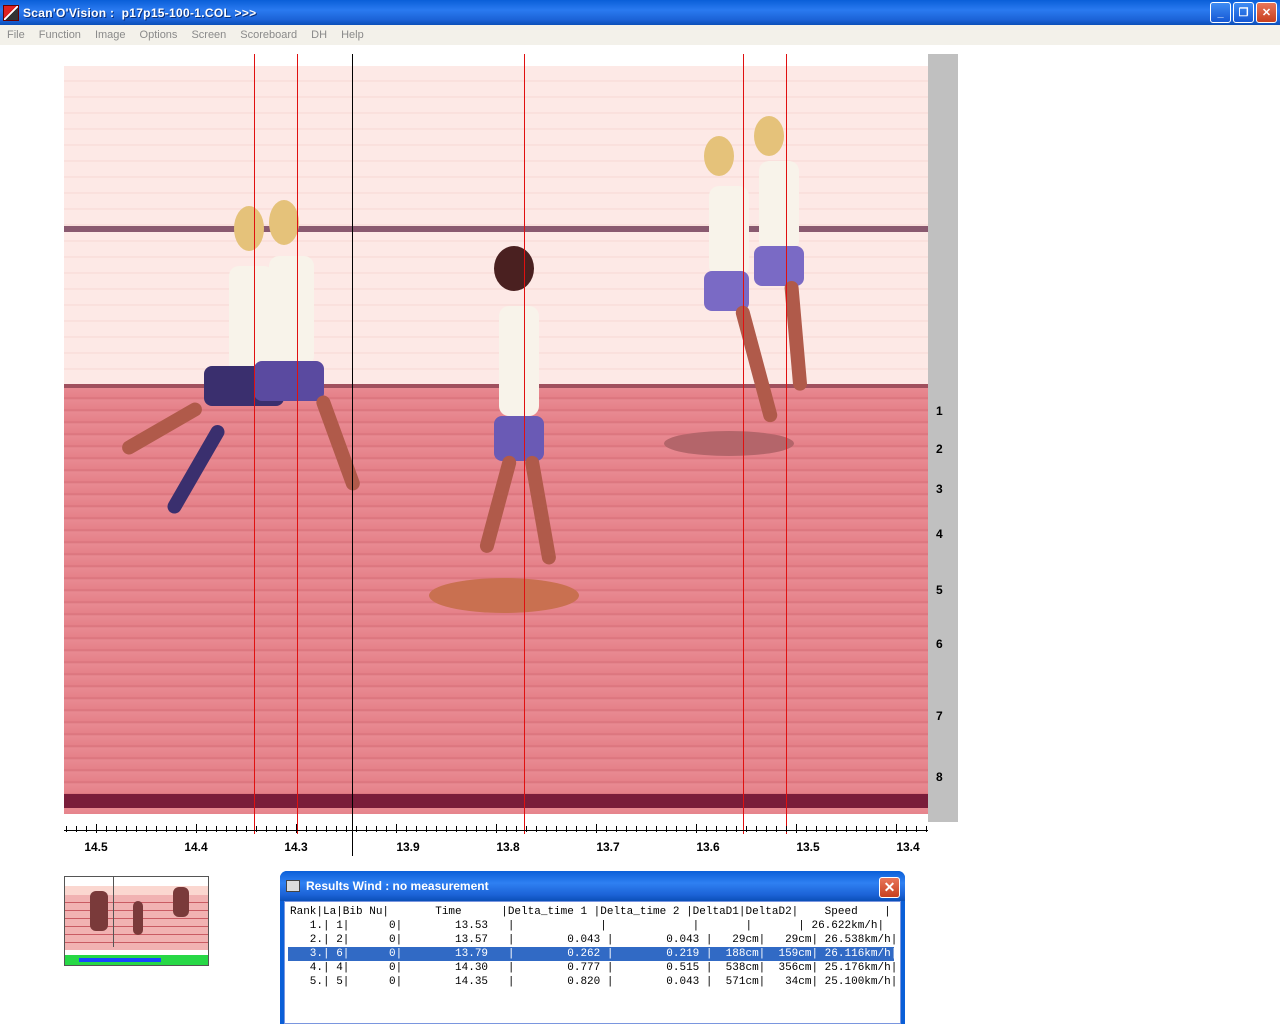 The height and width of the screenshot is (1024, 1280). I want to click on results-row: 1.| 1| 0| 13.53 | | | | | 26.622km/h|, so click(591, 926).